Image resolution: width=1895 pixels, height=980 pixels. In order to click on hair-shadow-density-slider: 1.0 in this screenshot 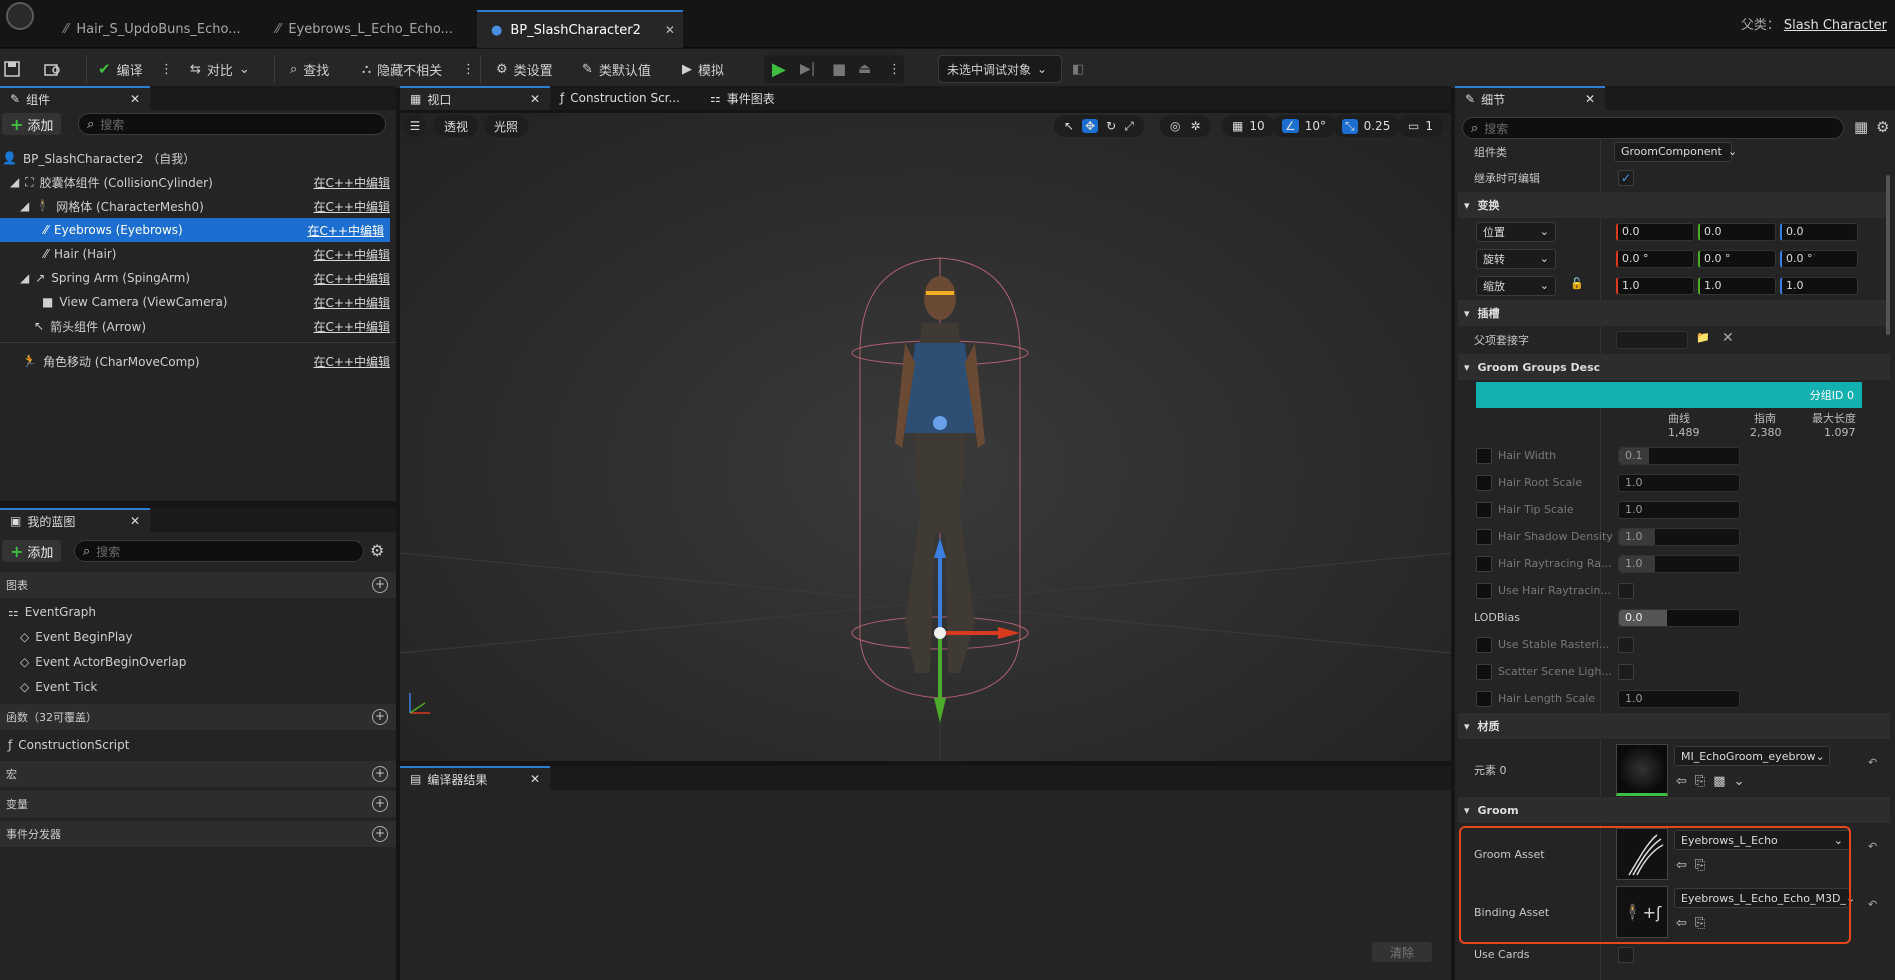, I will do `click(1679, 536)`.